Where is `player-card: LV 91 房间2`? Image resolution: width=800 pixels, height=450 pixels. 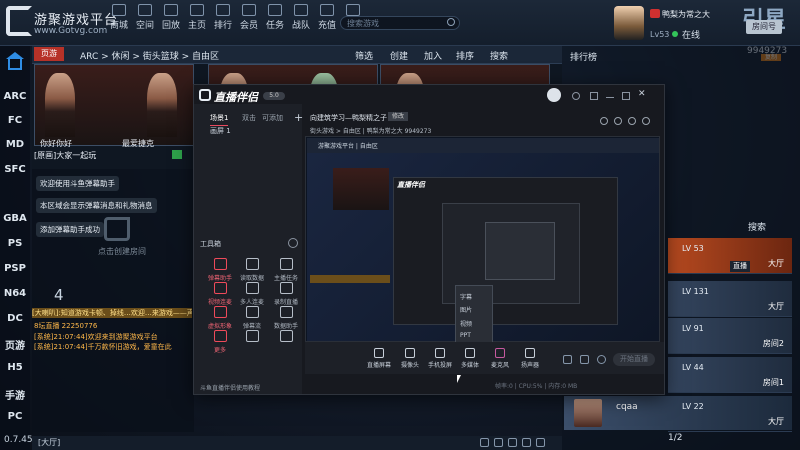
player-card: LV 91 房间2 is located at coordinates (730, 336).